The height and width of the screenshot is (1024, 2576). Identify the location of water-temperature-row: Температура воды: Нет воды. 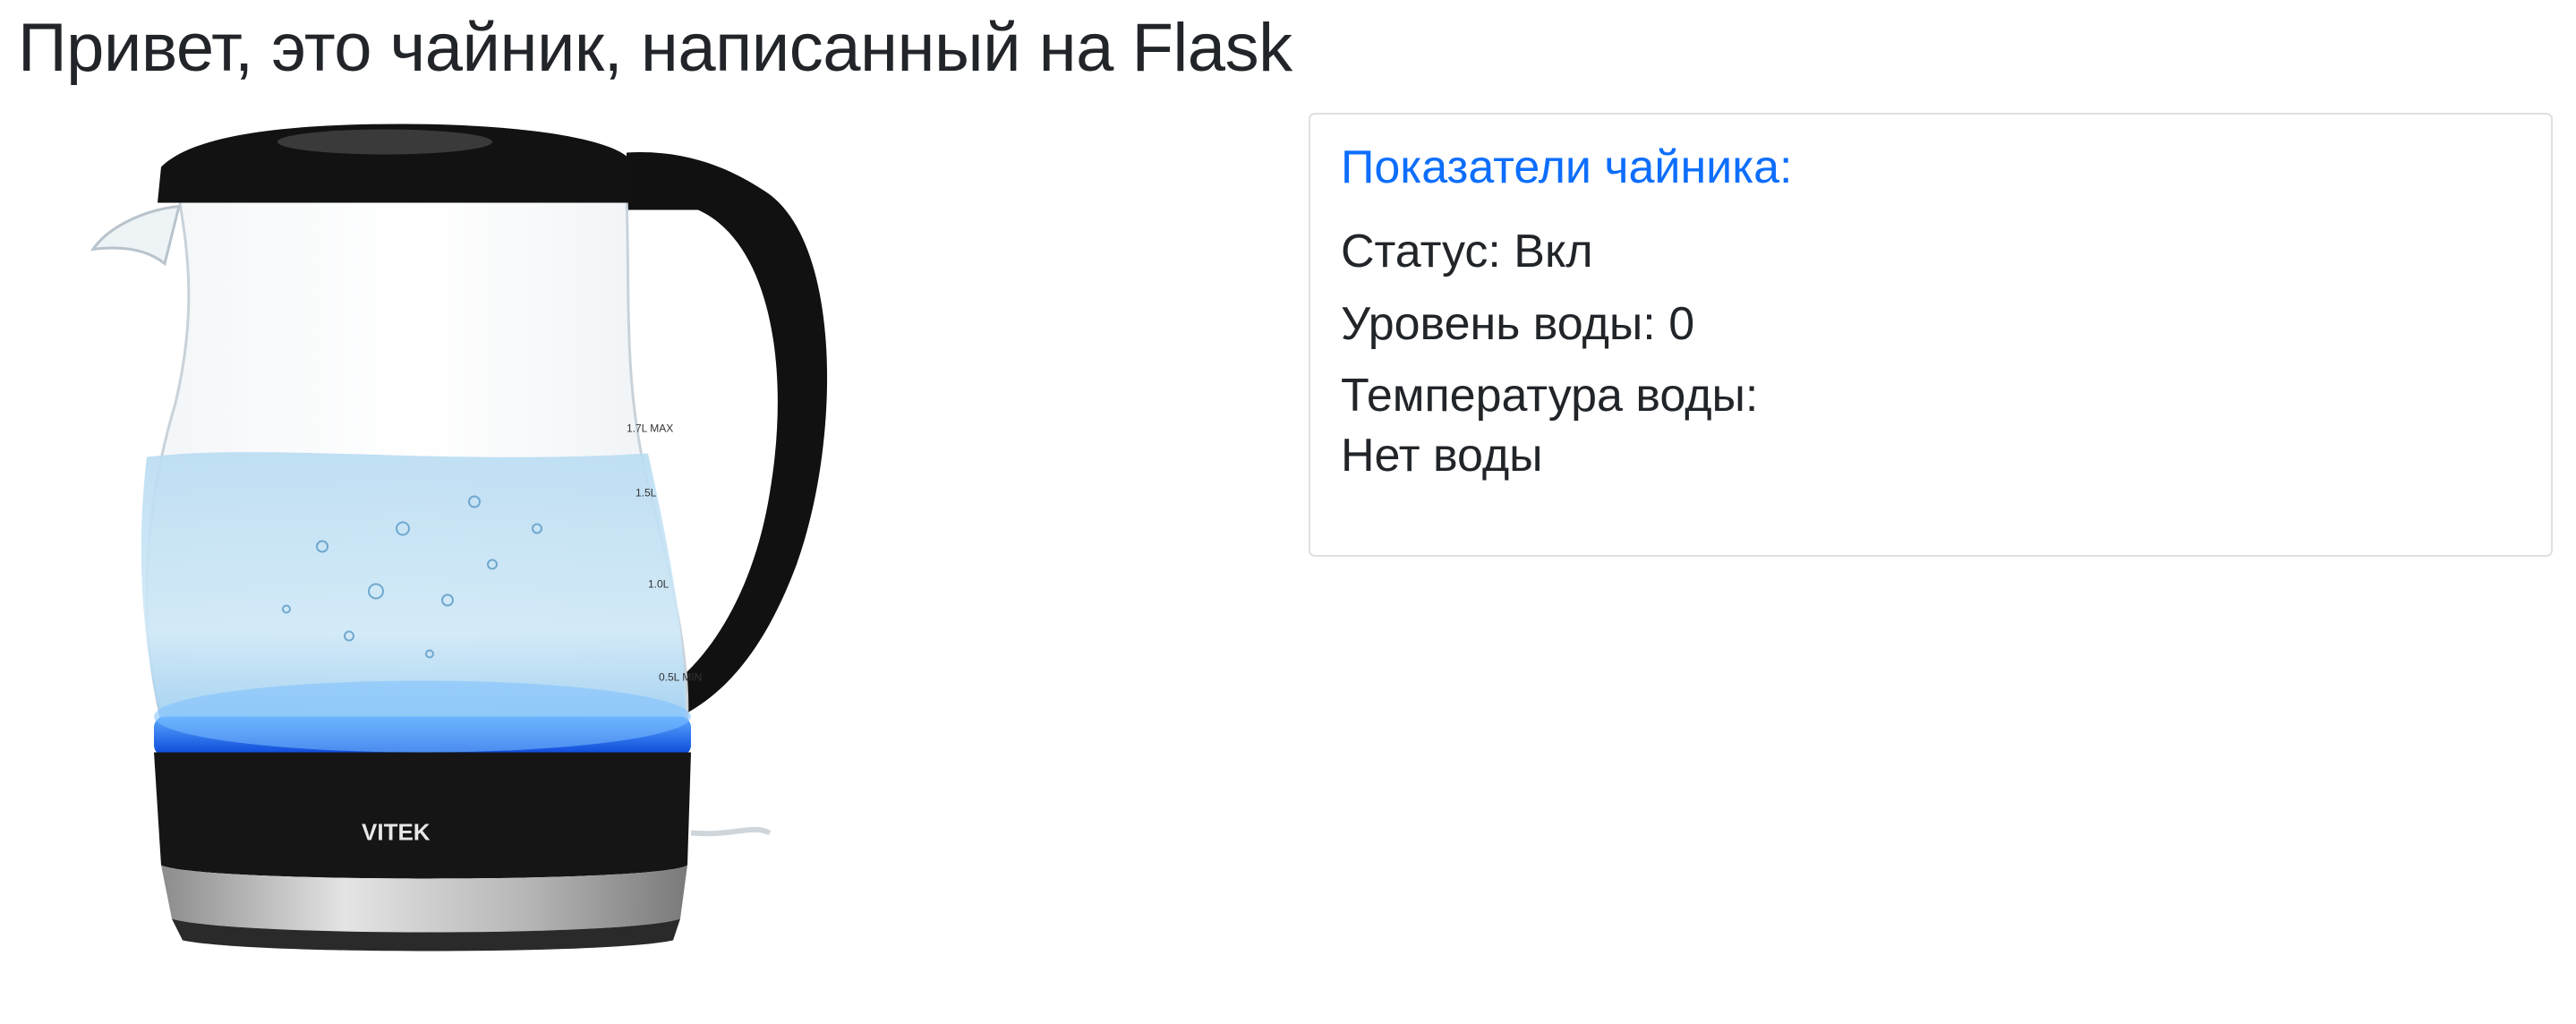
(1931, 425).